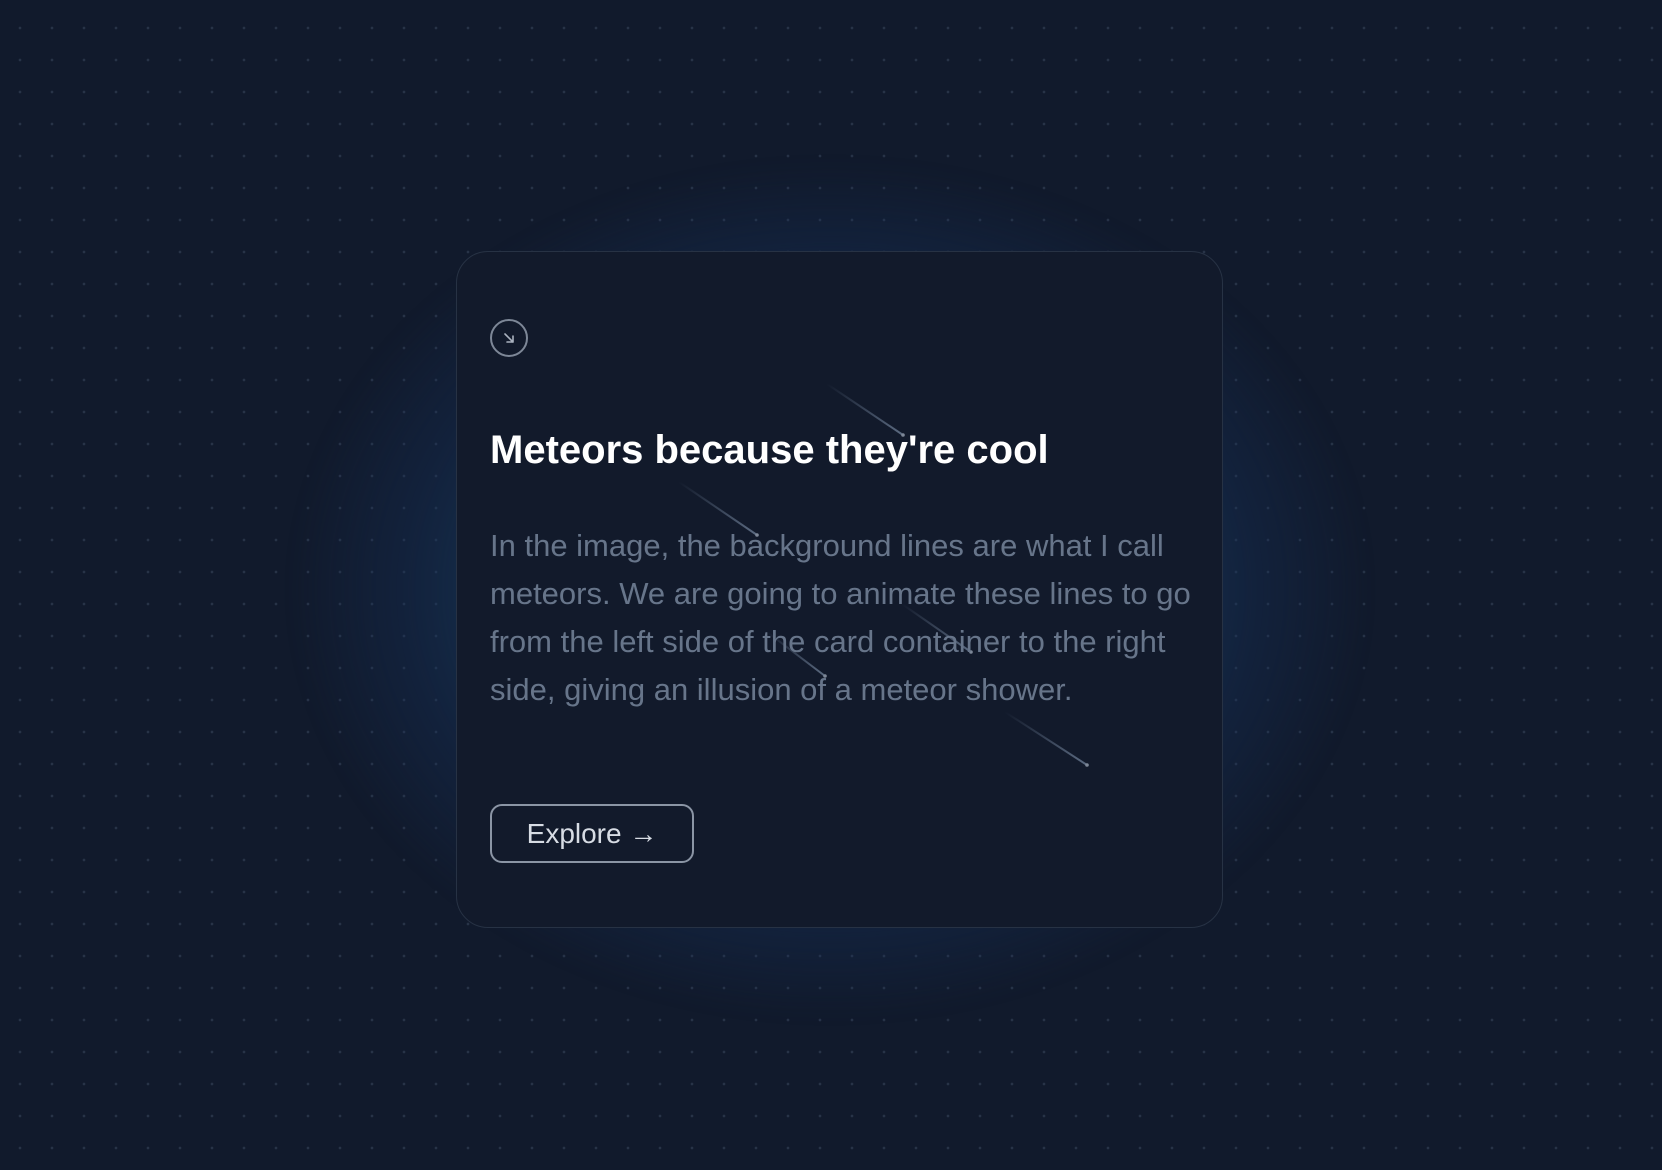  What do you see at coordinates (509, 338) in the screenshot?
I see `arrow-down-right-icon` at bounding box center [509, 338].